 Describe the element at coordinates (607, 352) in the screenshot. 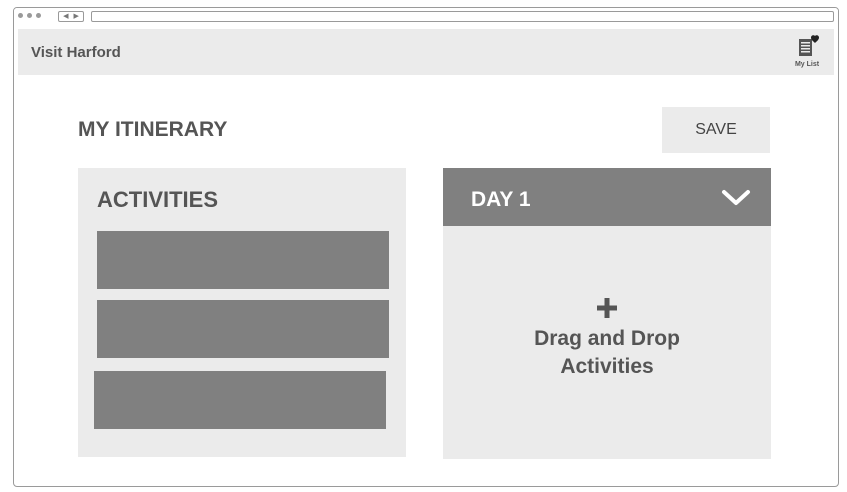

I see `drop-zone-text: Drag and Drop Activities` at that location.